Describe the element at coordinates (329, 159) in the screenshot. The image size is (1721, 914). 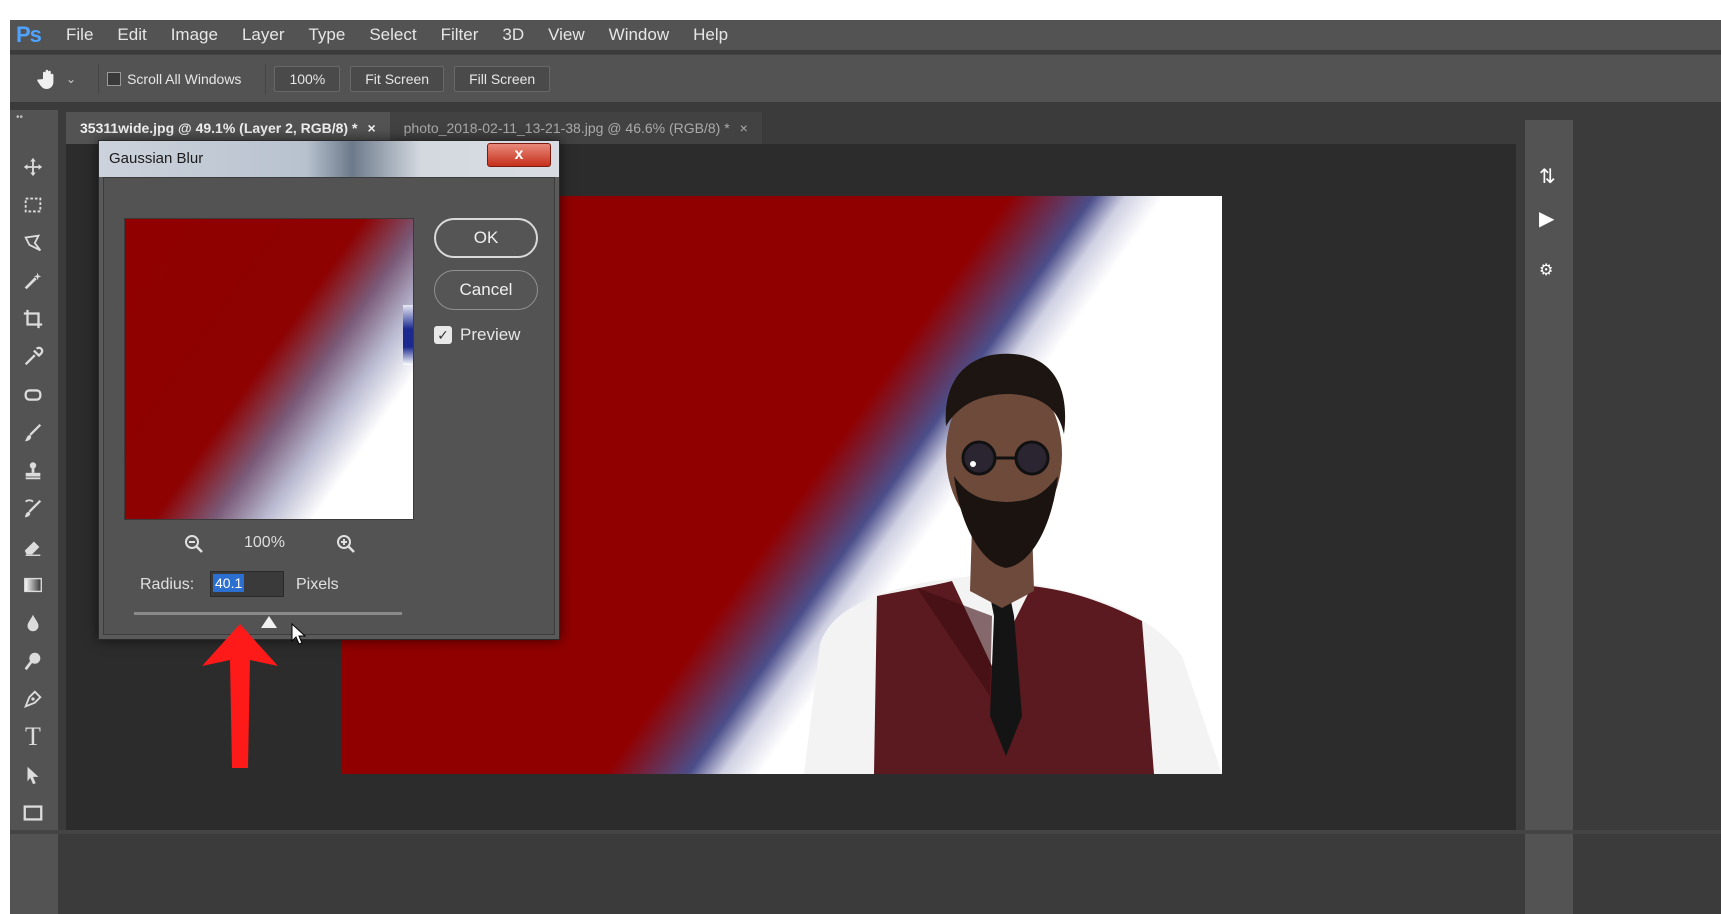
I see `dialog-titlebar: Gaussian Blur x` at that location.